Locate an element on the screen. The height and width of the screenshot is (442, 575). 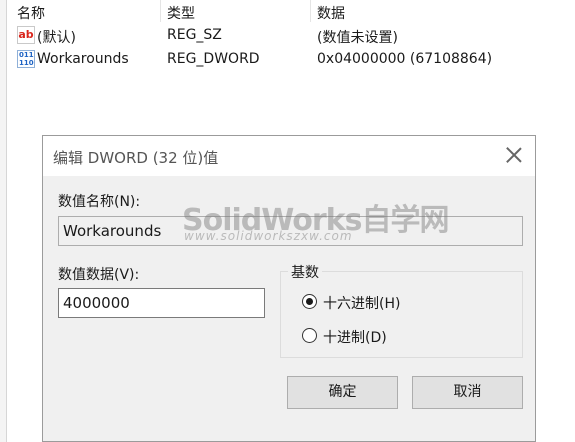
value-name-label: 数值名称(N): is located at coordinates (99, 202).